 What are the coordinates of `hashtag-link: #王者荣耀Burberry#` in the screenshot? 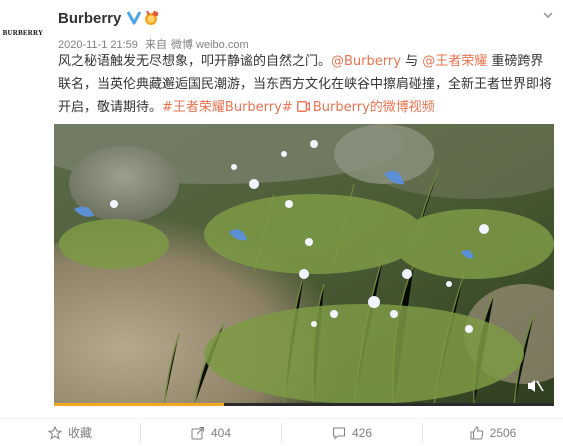 It's located at (227, 107).